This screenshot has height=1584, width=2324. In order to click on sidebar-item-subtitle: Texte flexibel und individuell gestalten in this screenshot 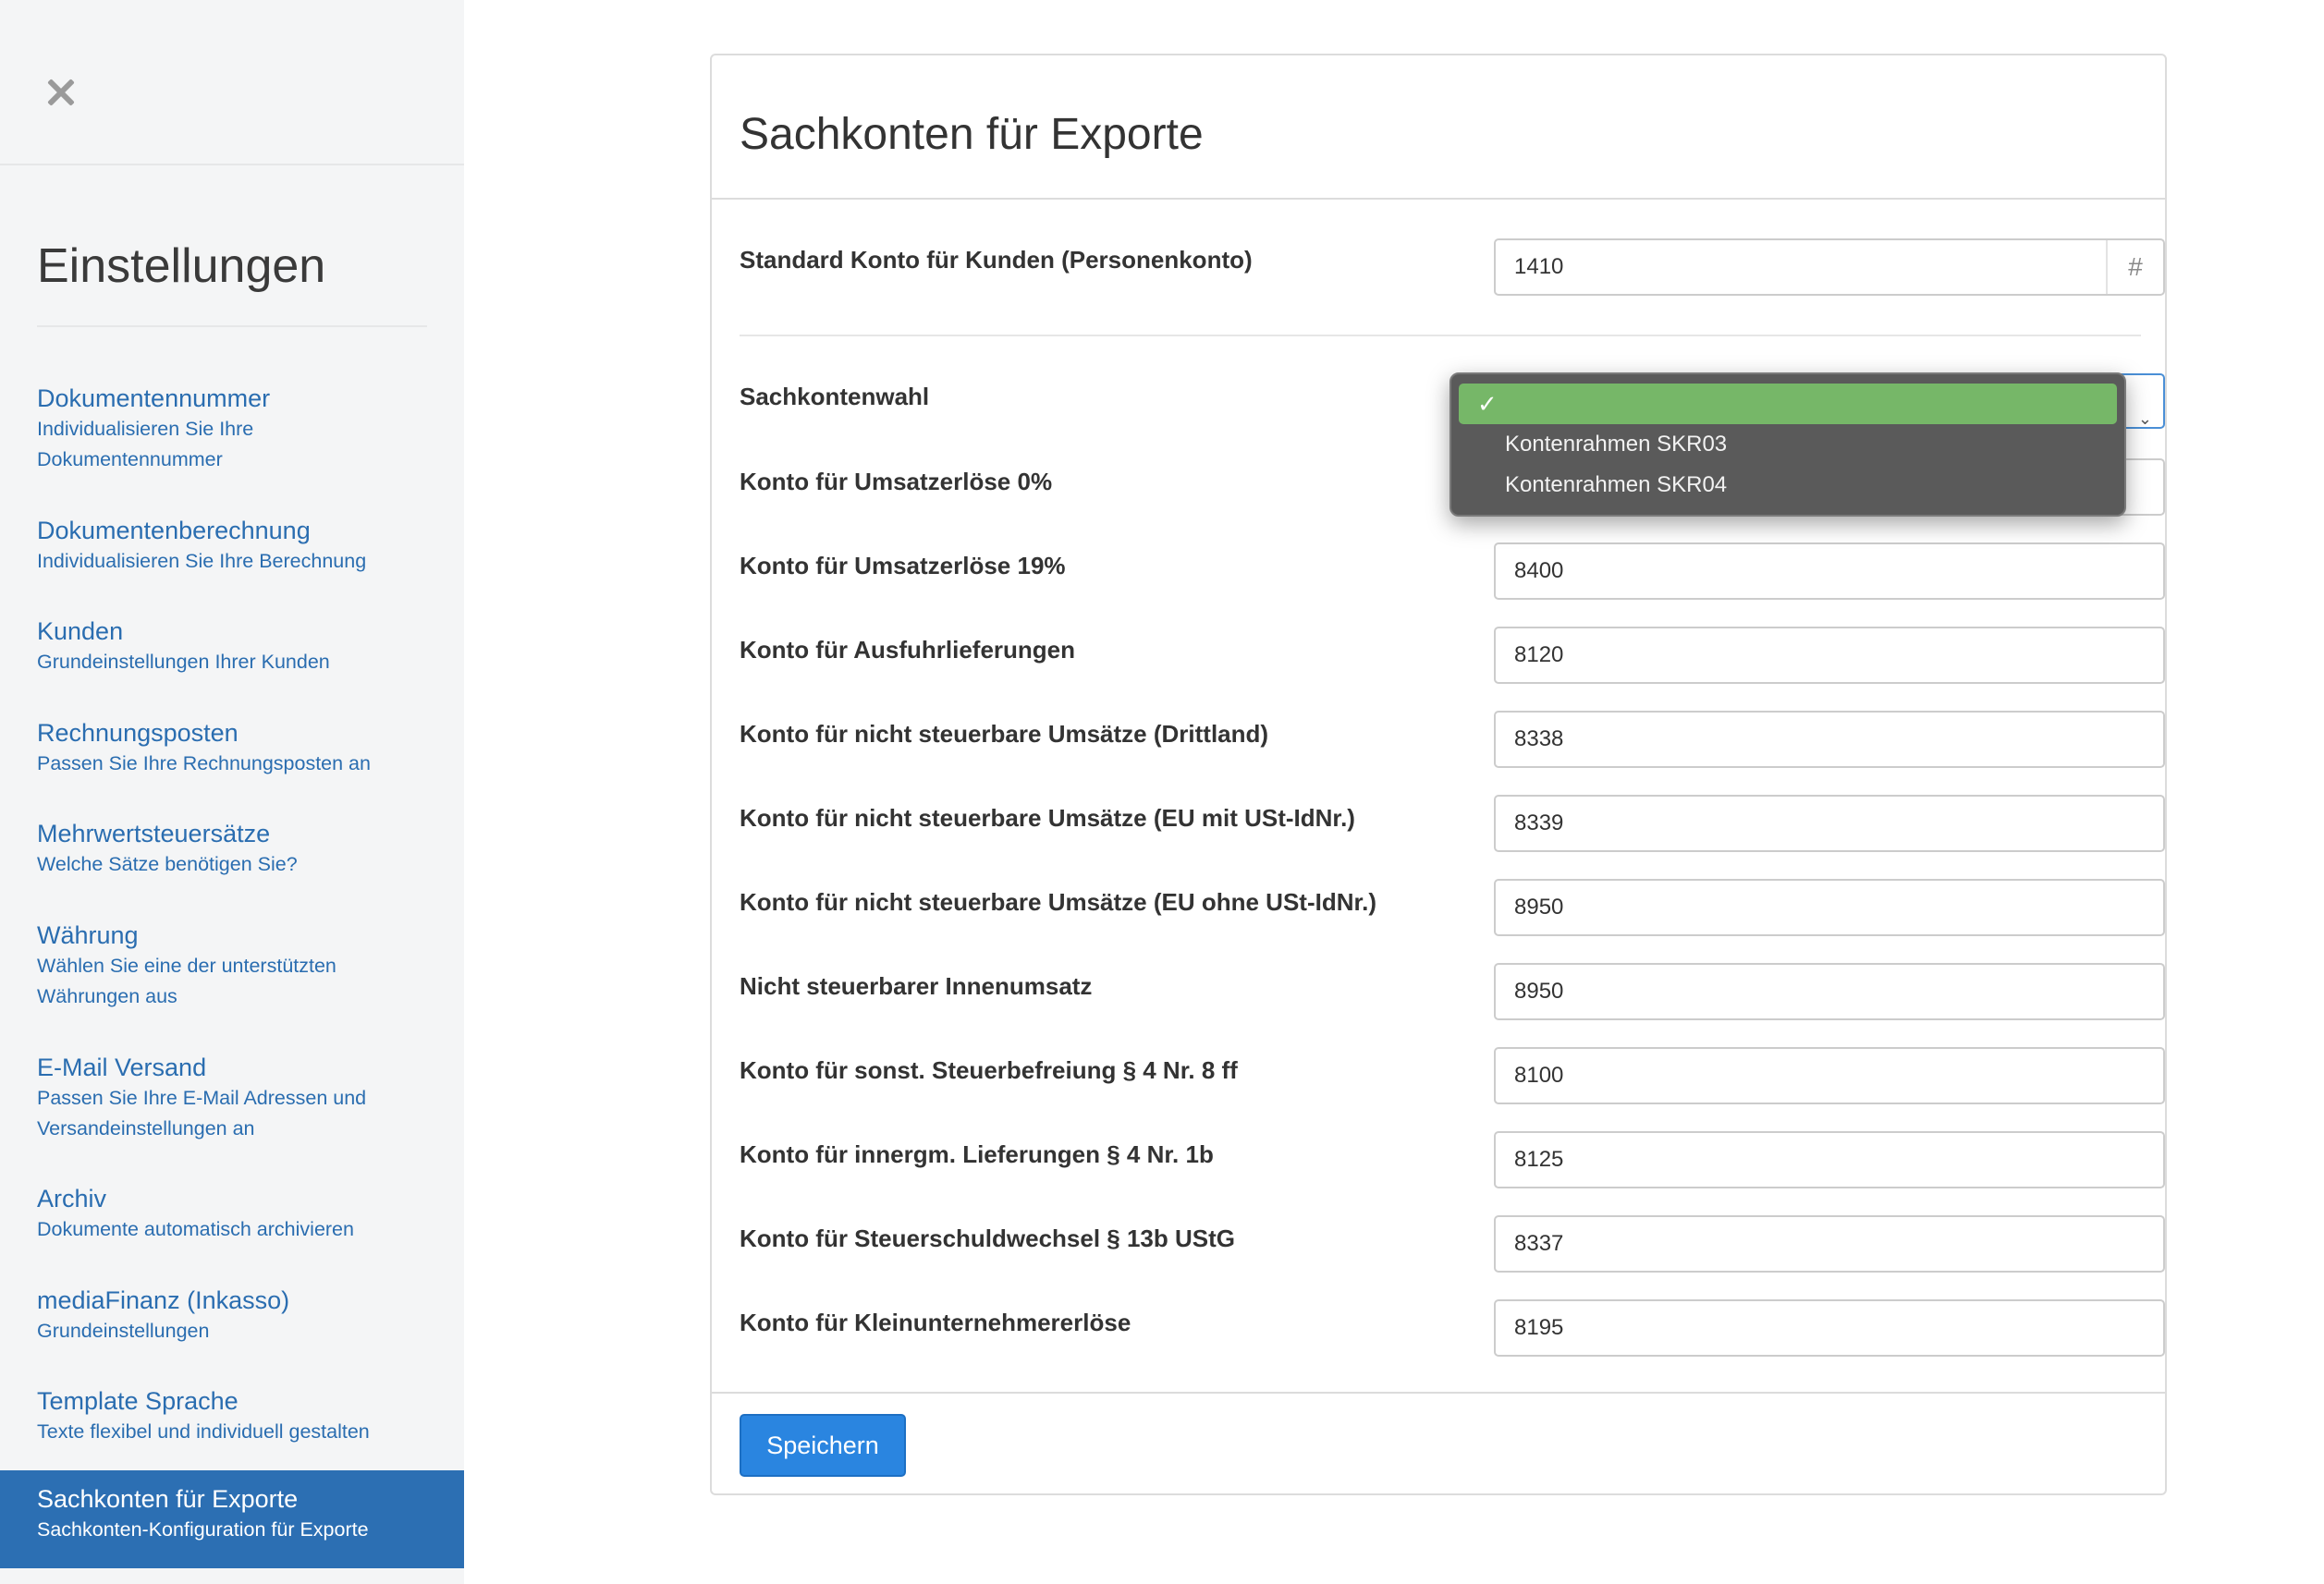, I will do `click(203, 1431)`.